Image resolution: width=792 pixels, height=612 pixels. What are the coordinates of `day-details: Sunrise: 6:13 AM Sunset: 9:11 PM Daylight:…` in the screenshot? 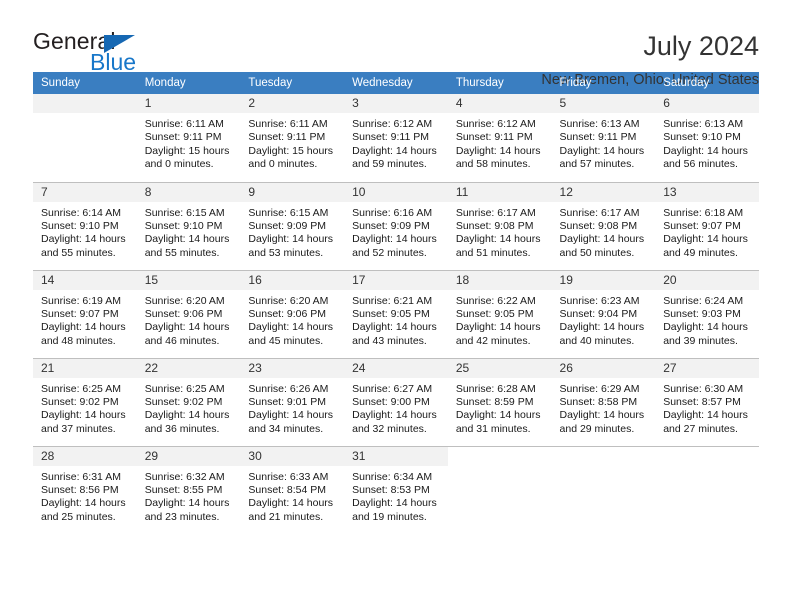 It's located at (604, 142).